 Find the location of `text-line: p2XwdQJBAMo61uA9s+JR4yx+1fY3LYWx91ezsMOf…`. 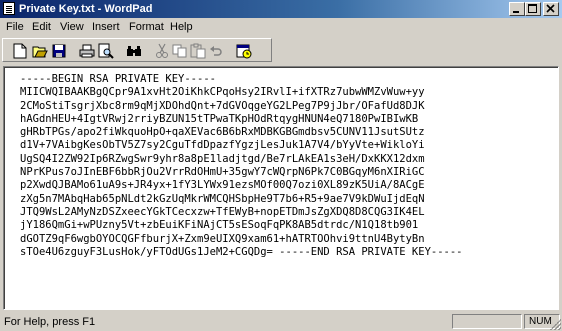

text-line: p2XwdQJBAMo61uA9s+JR4yx+1fY3LYWx91ezsMOf… is located at coordinates (222, 185).